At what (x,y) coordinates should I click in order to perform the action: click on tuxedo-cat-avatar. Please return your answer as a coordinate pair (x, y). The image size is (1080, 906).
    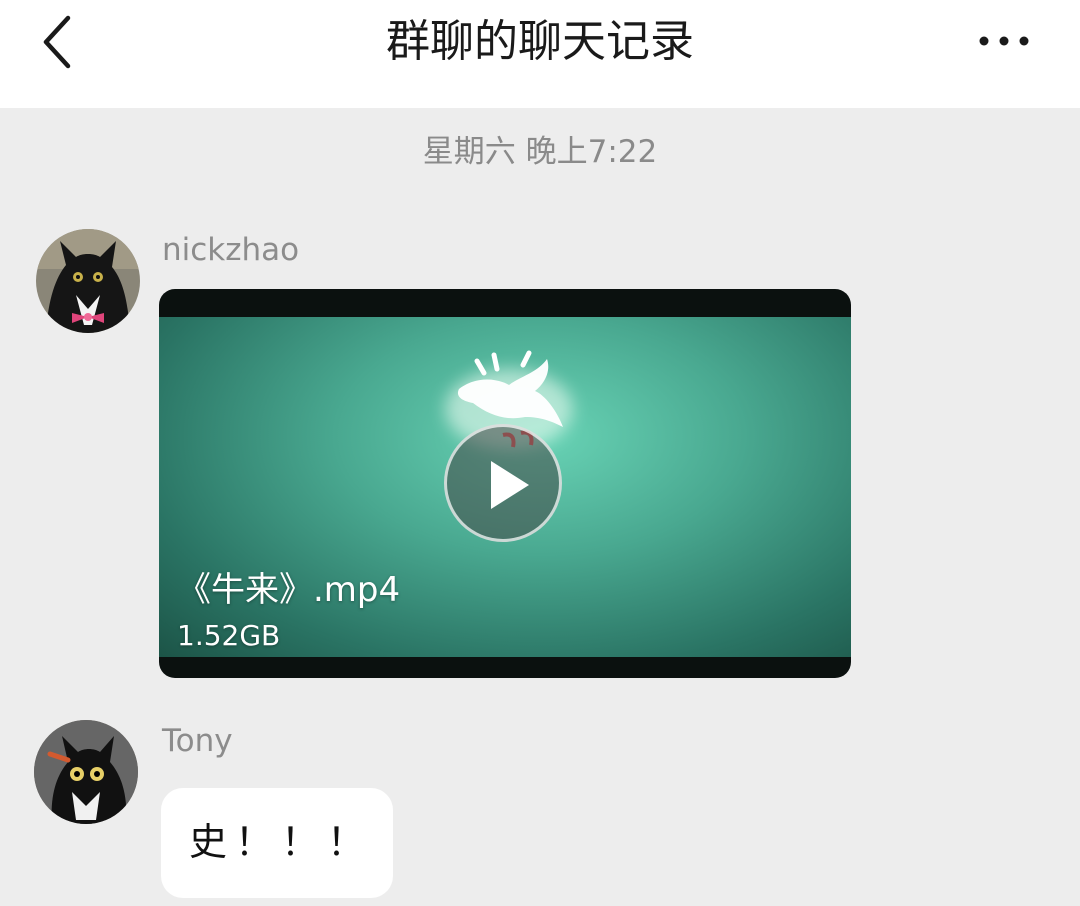
    Looking at the image, I should click on (86, 772).